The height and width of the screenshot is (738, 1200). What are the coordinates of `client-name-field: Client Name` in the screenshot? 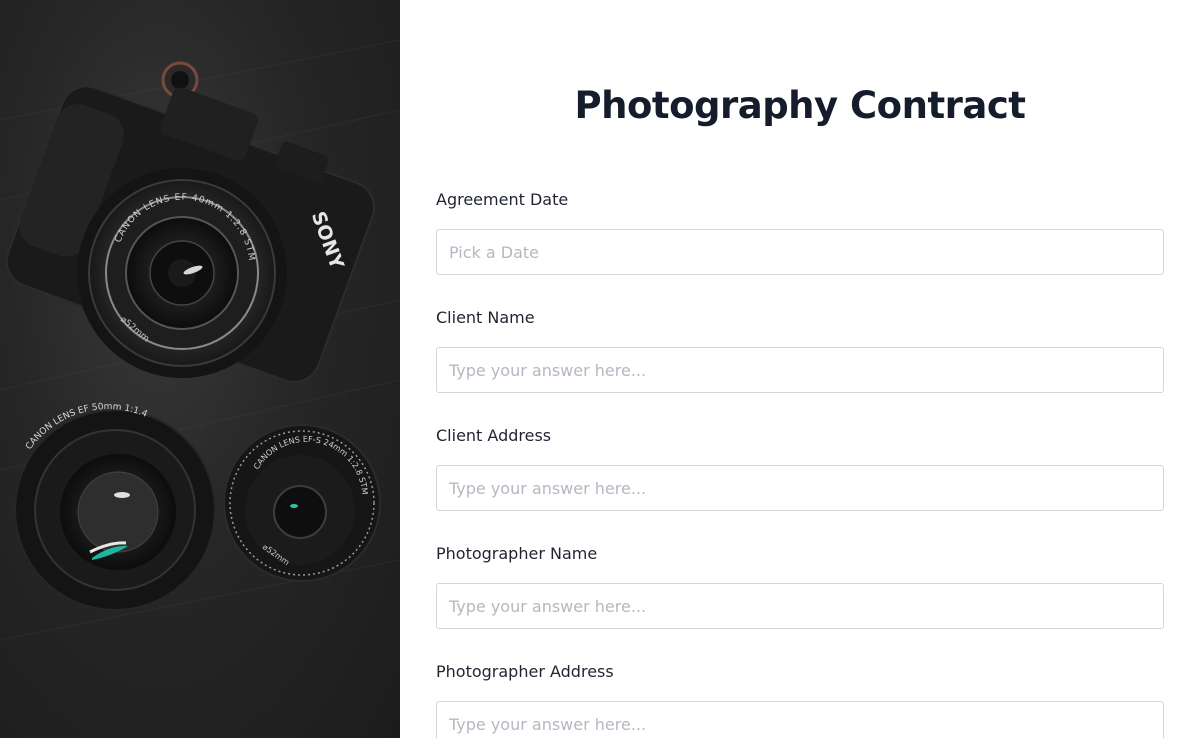 It's located at (800, 350).